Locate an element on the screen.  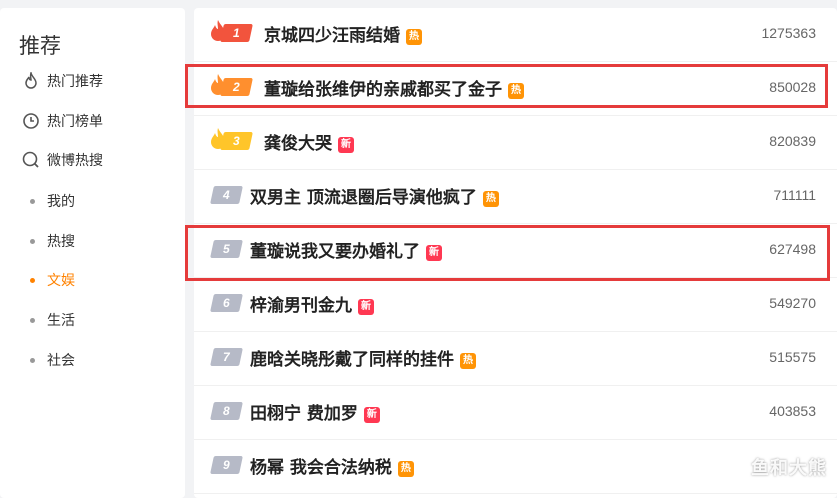
list-item: 9 杨幂 我会合法纳税热 is located at coordinates (515, 467).